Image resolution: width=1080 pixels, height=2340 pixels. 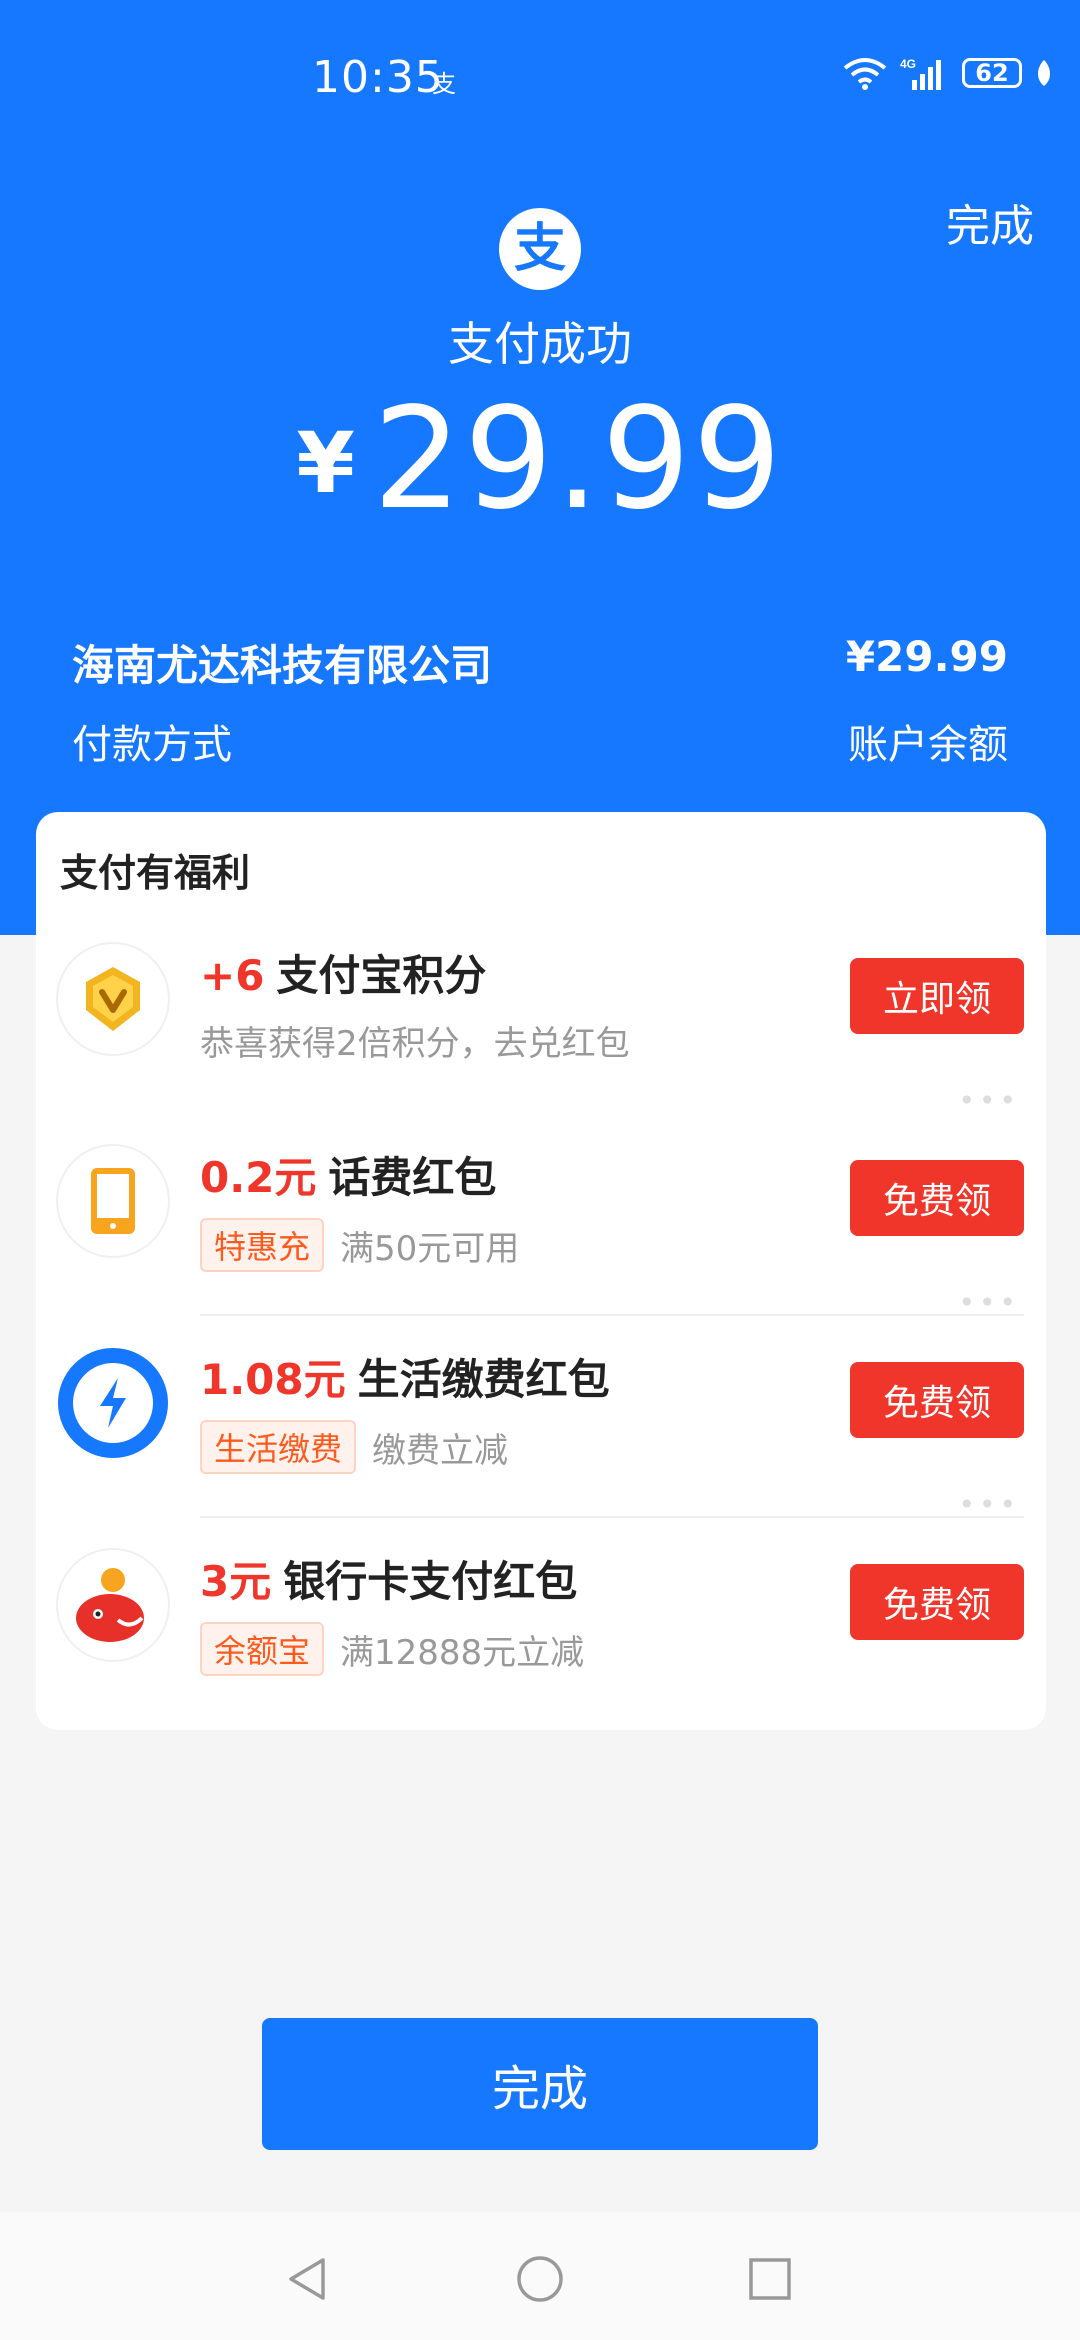 I want to click on benefits-title: 支付有福利, so click(x=155, y=873).